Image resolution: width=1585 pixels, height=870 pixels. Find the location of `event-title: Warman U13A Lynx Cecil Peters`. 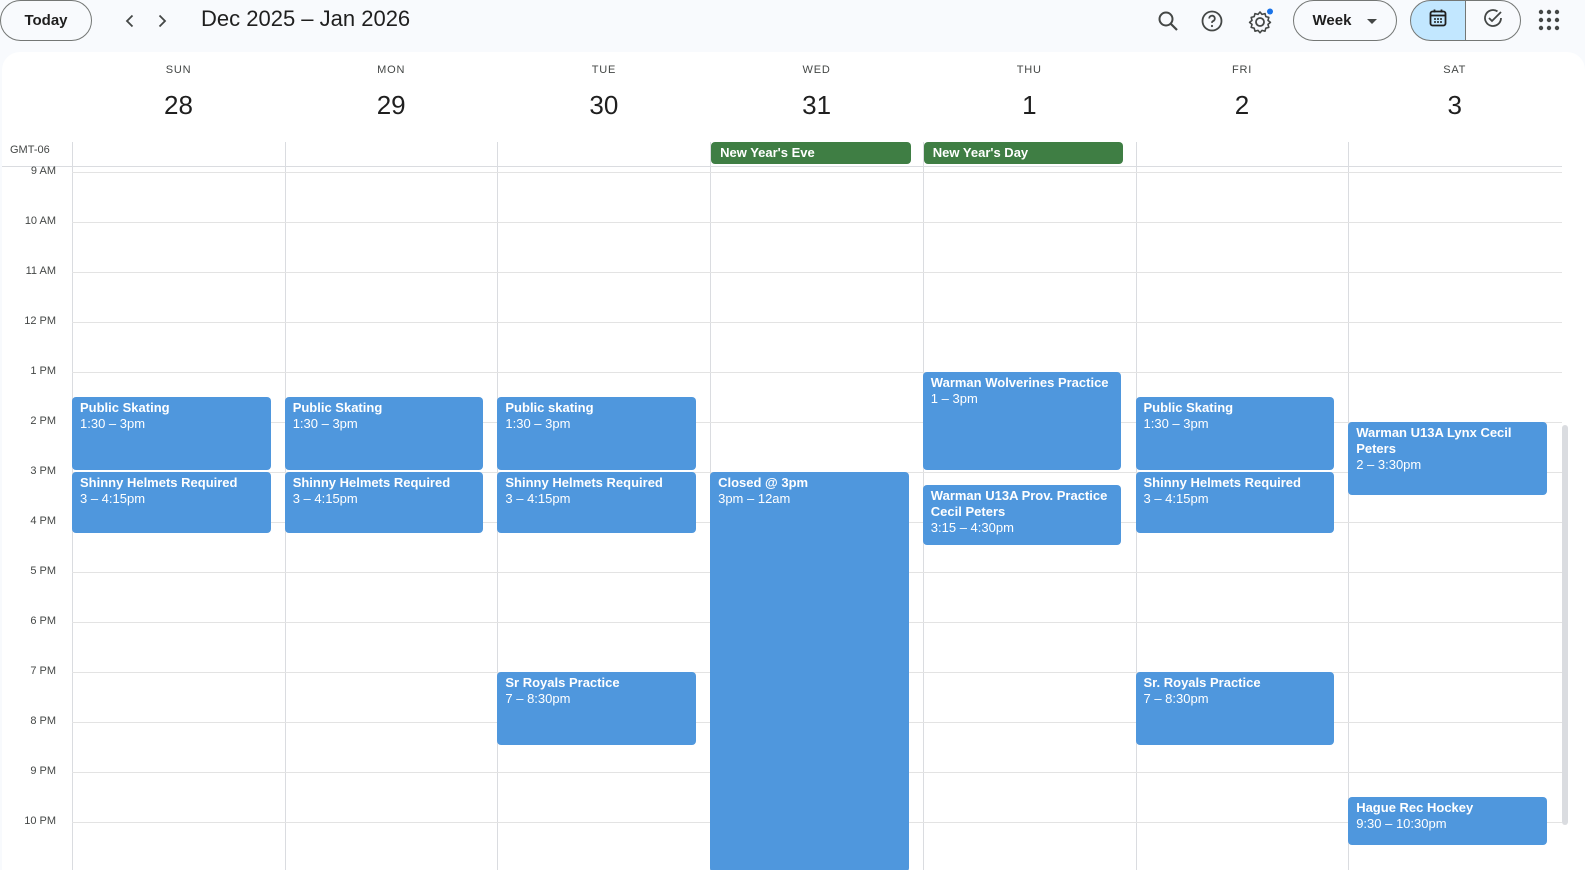

event-title: Warman U13A Lynx Cecil Peters is located at coordinates (1434, 440).